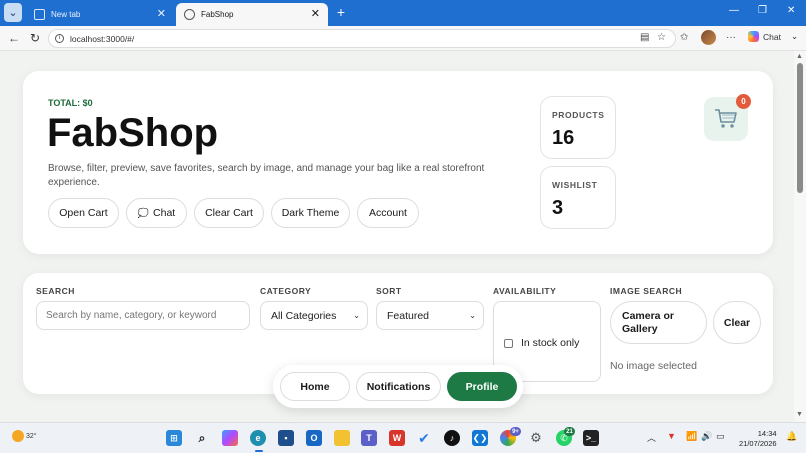 This screenshot has height=453, width=806. What do you see at coordinates (578, 115) in the screenshot?
I see `products-label: PRODUCTS` at bounding box center [578, 115].